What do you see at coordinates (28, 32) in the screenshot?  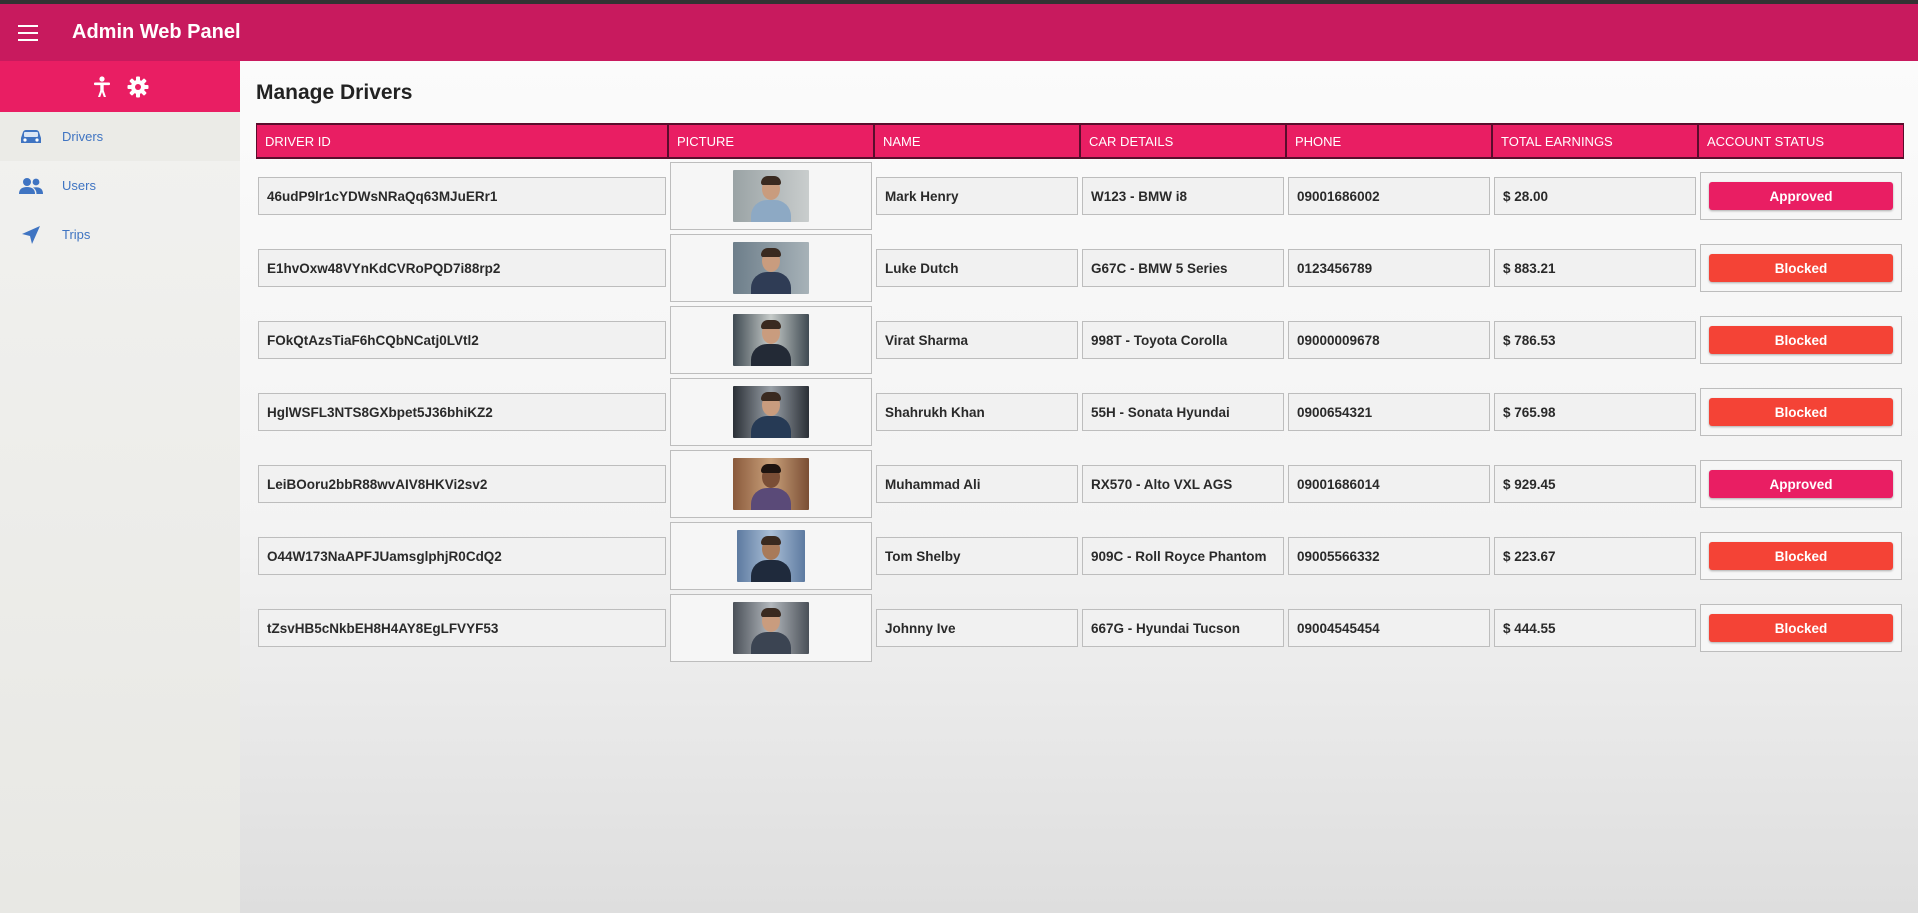 I see `menu-icon` at bounding box center [28, 32].